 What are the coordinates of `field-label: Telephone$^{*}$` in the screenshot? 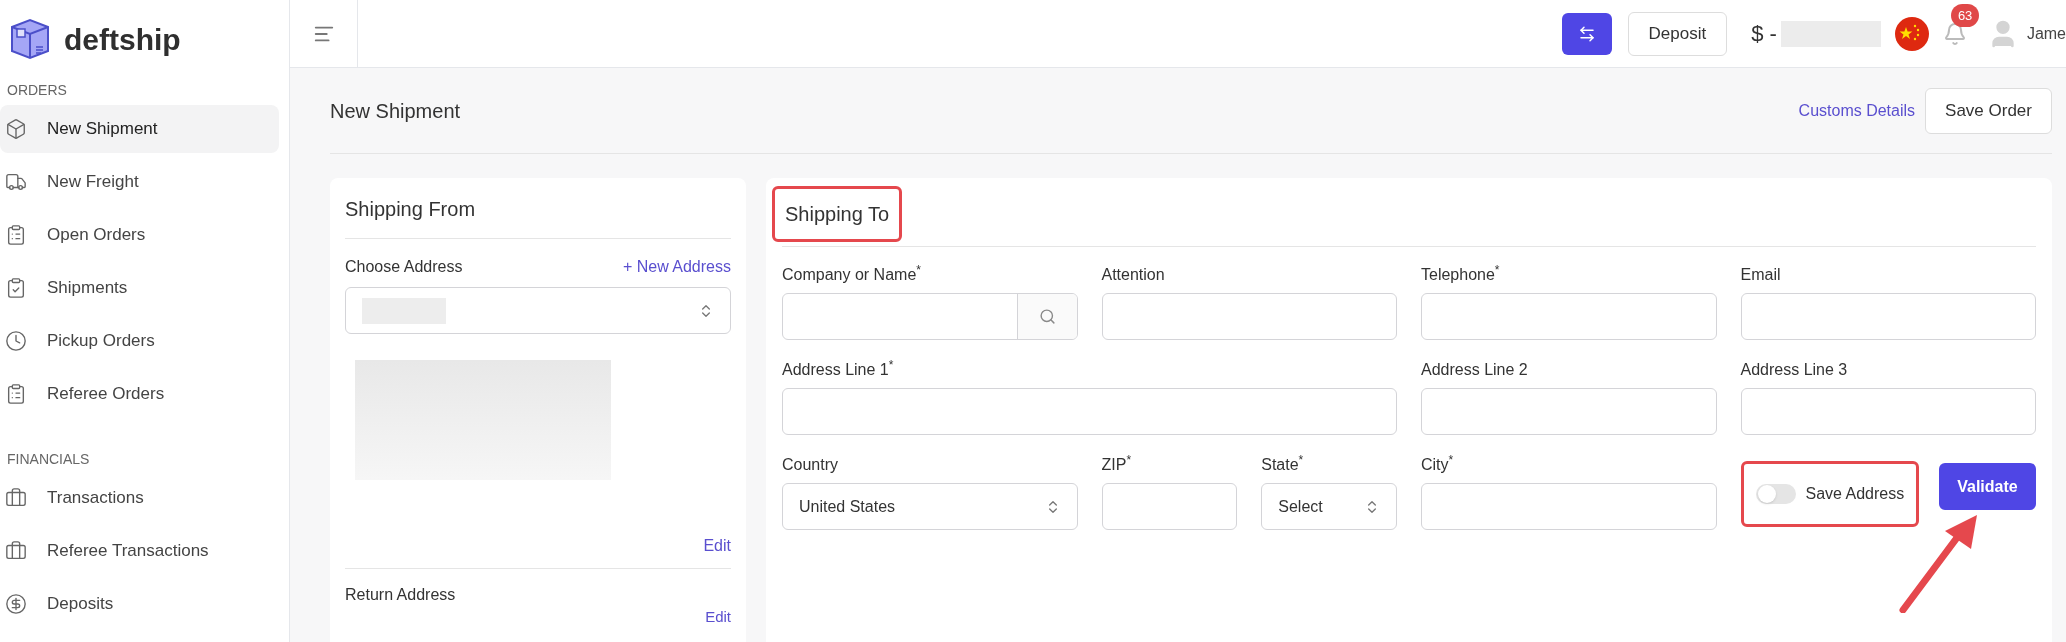 It's located at (1461, 275).